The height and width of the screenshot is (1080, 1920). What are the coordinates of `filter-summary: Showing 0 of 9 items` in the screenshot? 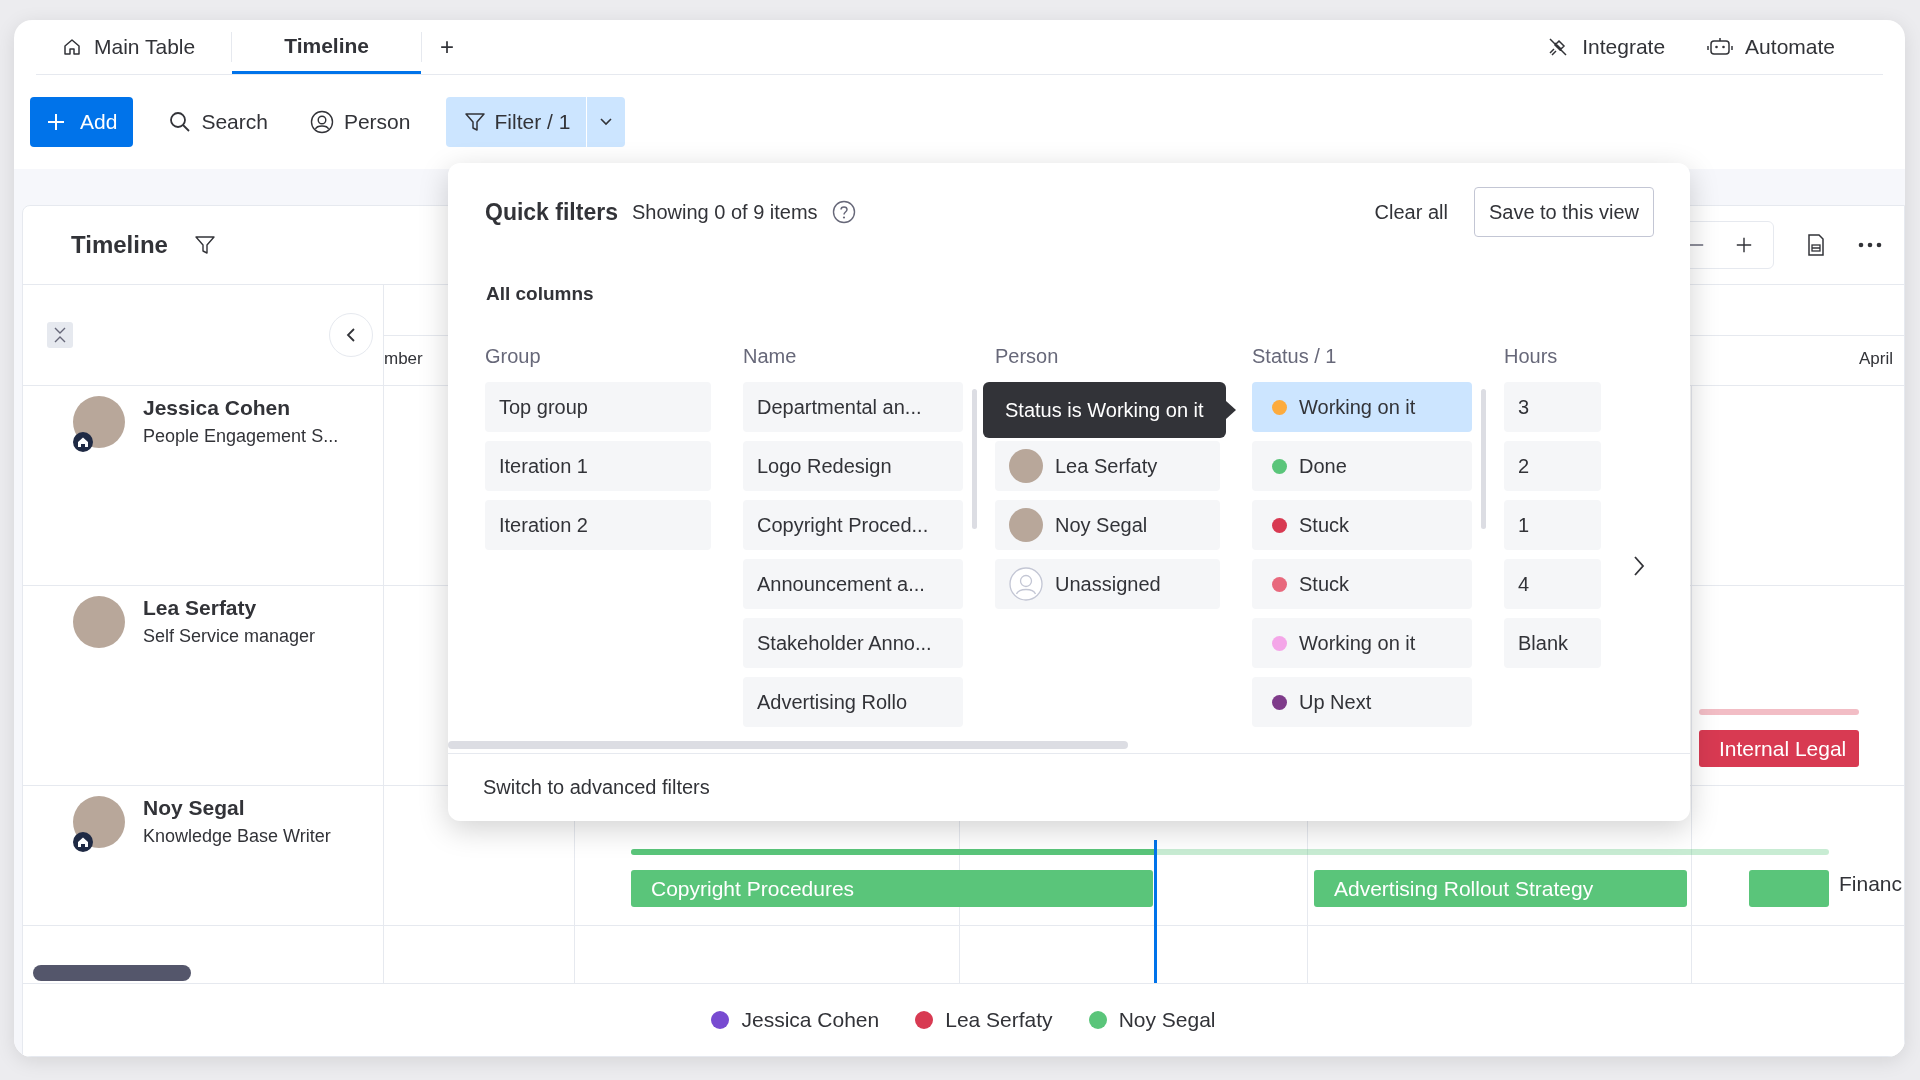 It's located at (724, 212).